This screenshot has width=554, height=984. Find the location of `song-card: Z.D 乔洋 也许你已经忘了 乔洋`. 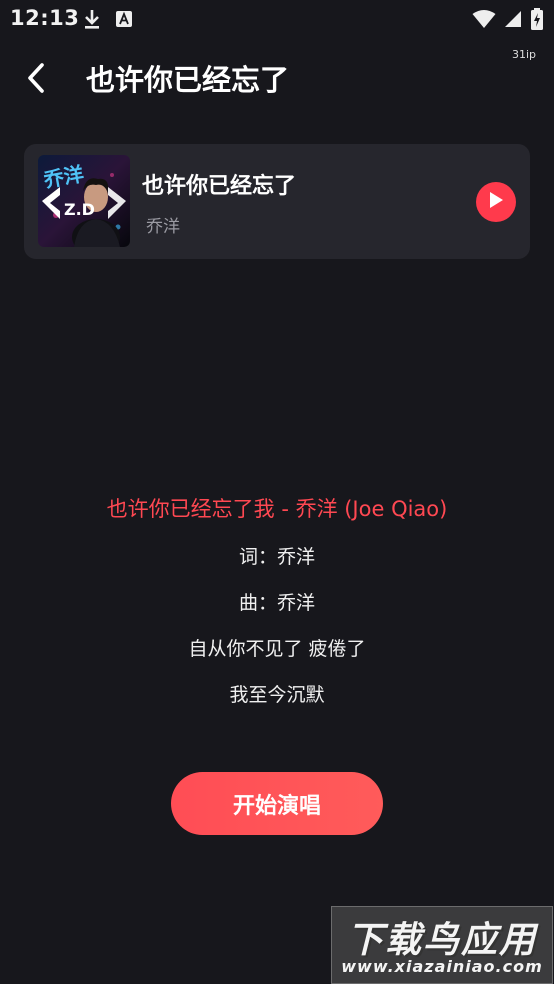

song-card: Z.D 乔洋 也许你已经忘了 乔洋 is located at coordinates (277, 201).